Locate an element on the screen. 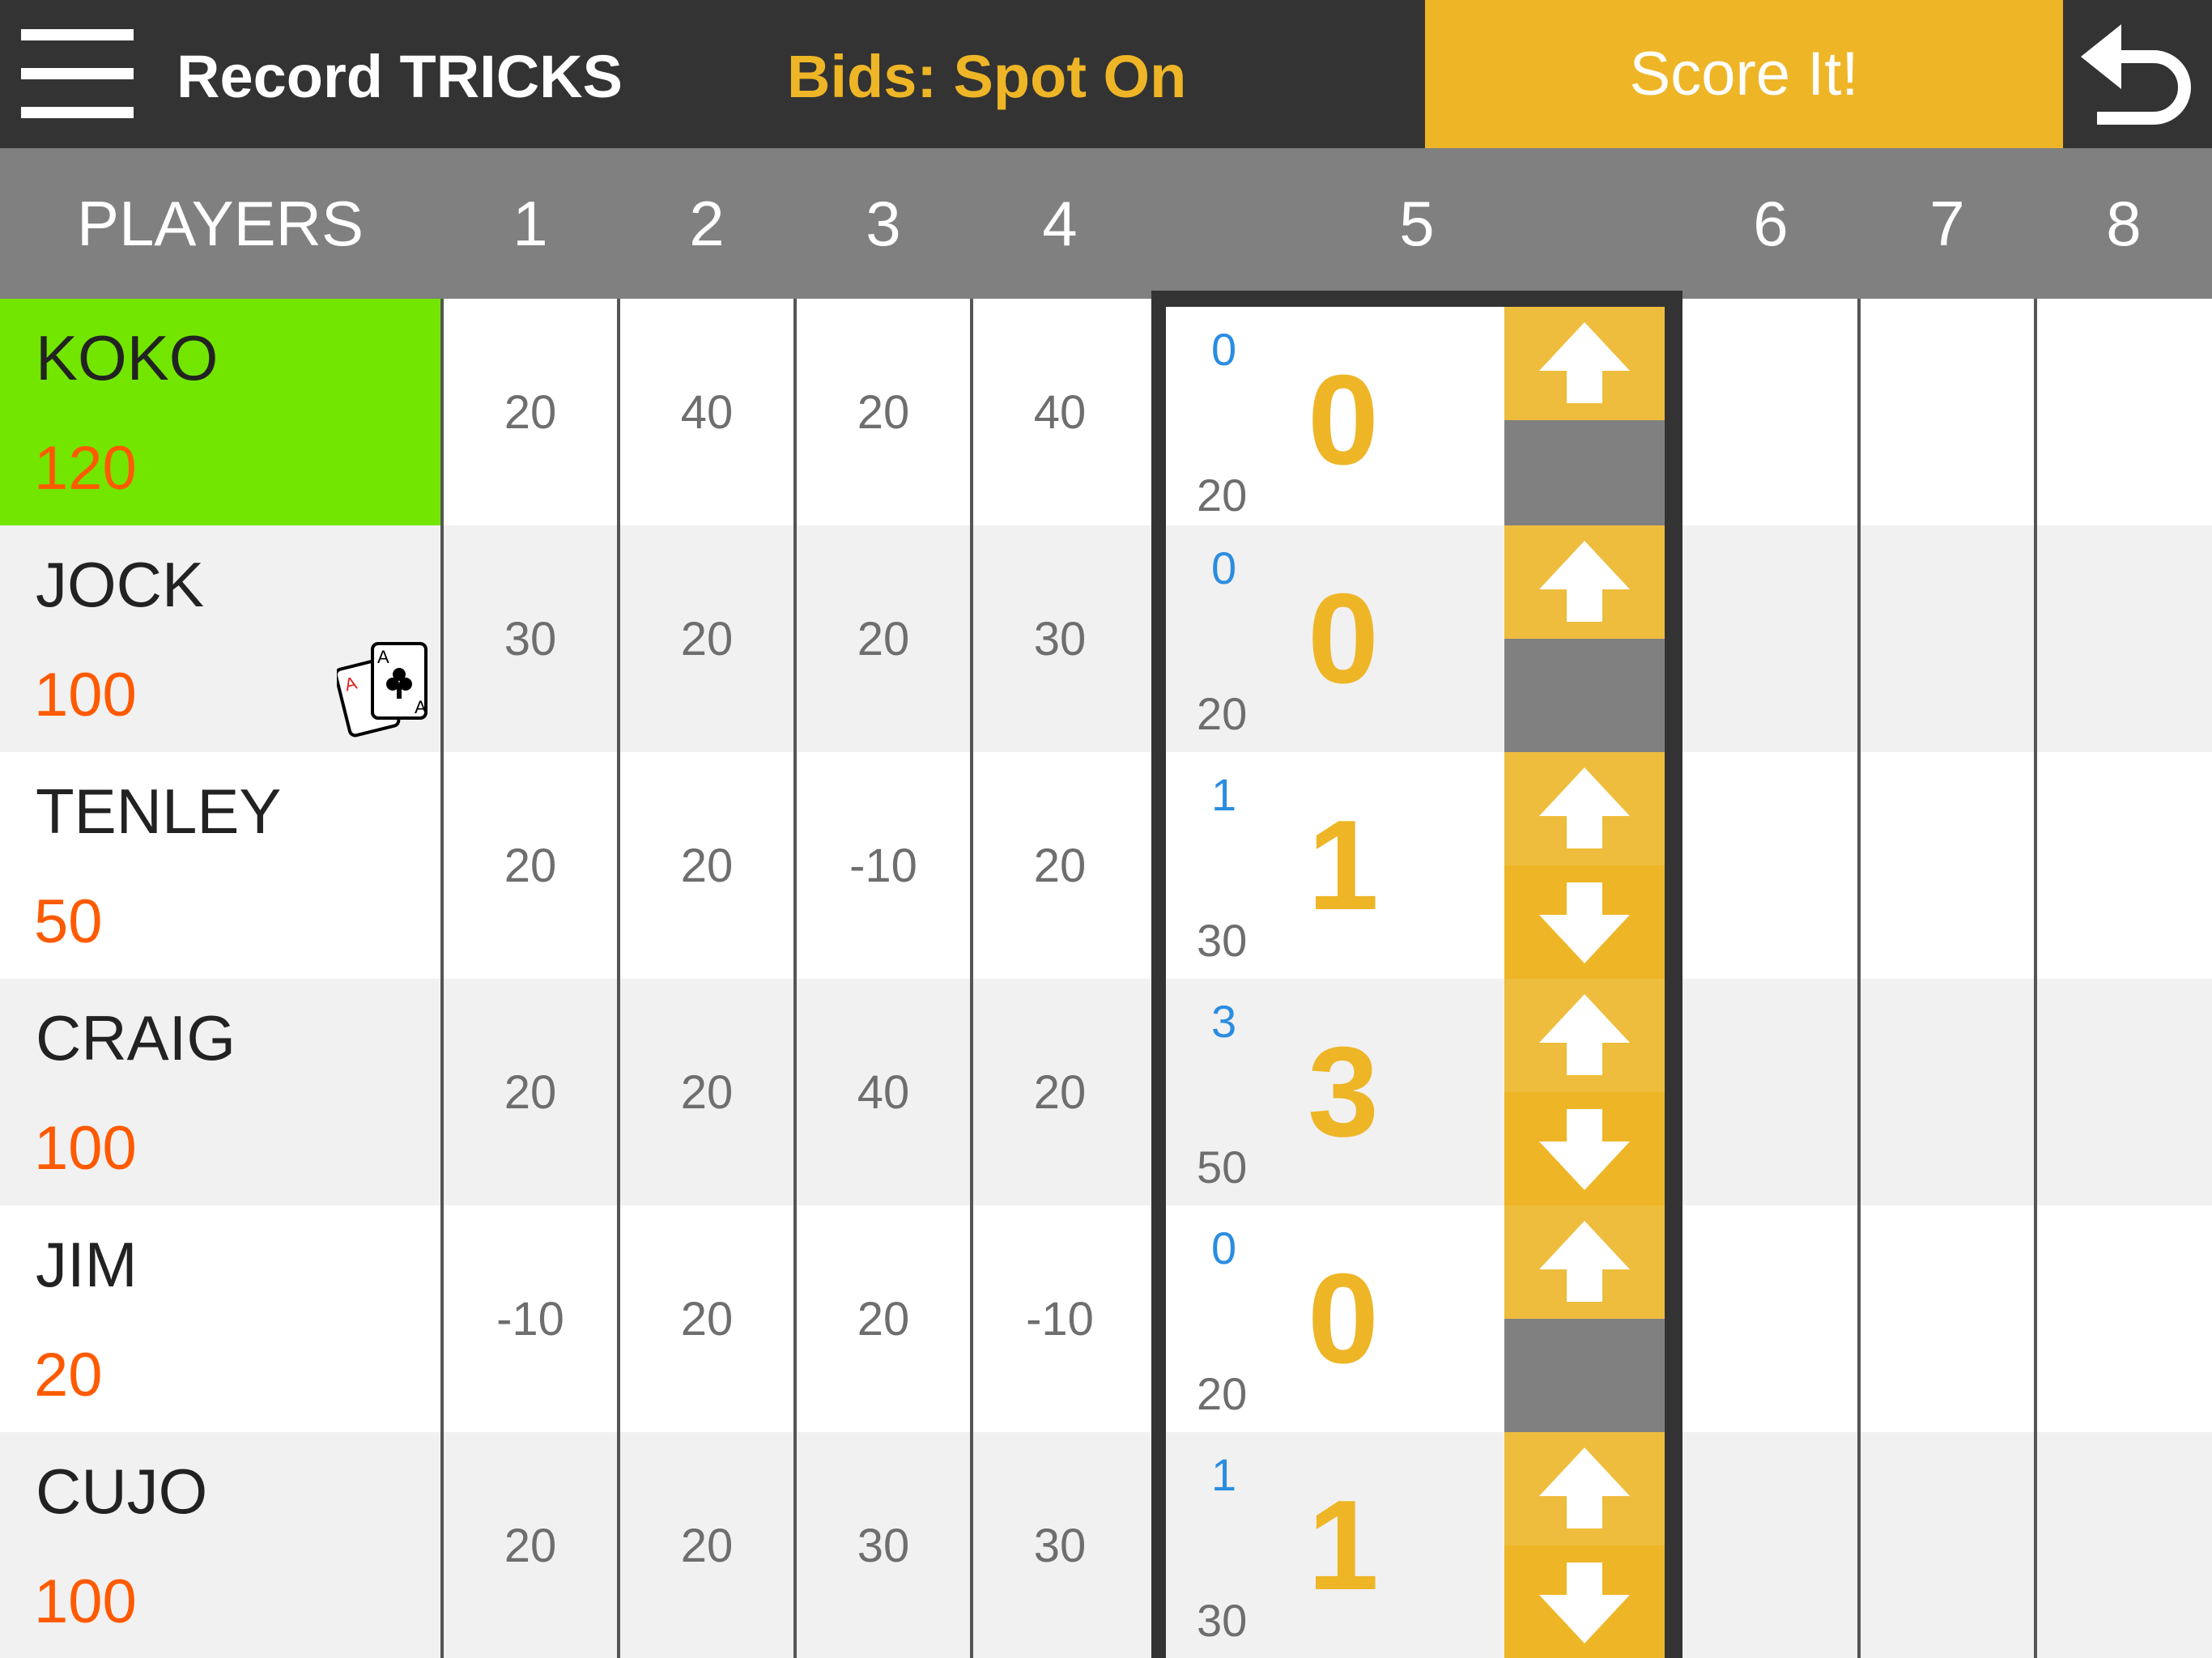 This screenshot has width=2212, height=1658. player-total: 20 is located at coordinates (68, 1375).